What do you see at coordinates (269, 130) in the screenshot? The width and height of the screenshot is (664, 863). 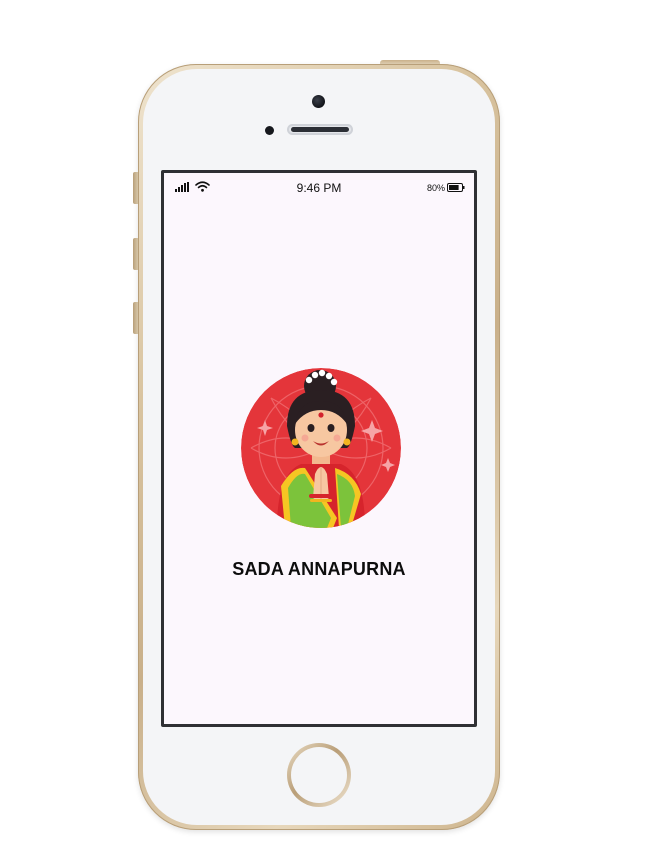 I see `proximity-sensor` at bounding box center [269, 130].